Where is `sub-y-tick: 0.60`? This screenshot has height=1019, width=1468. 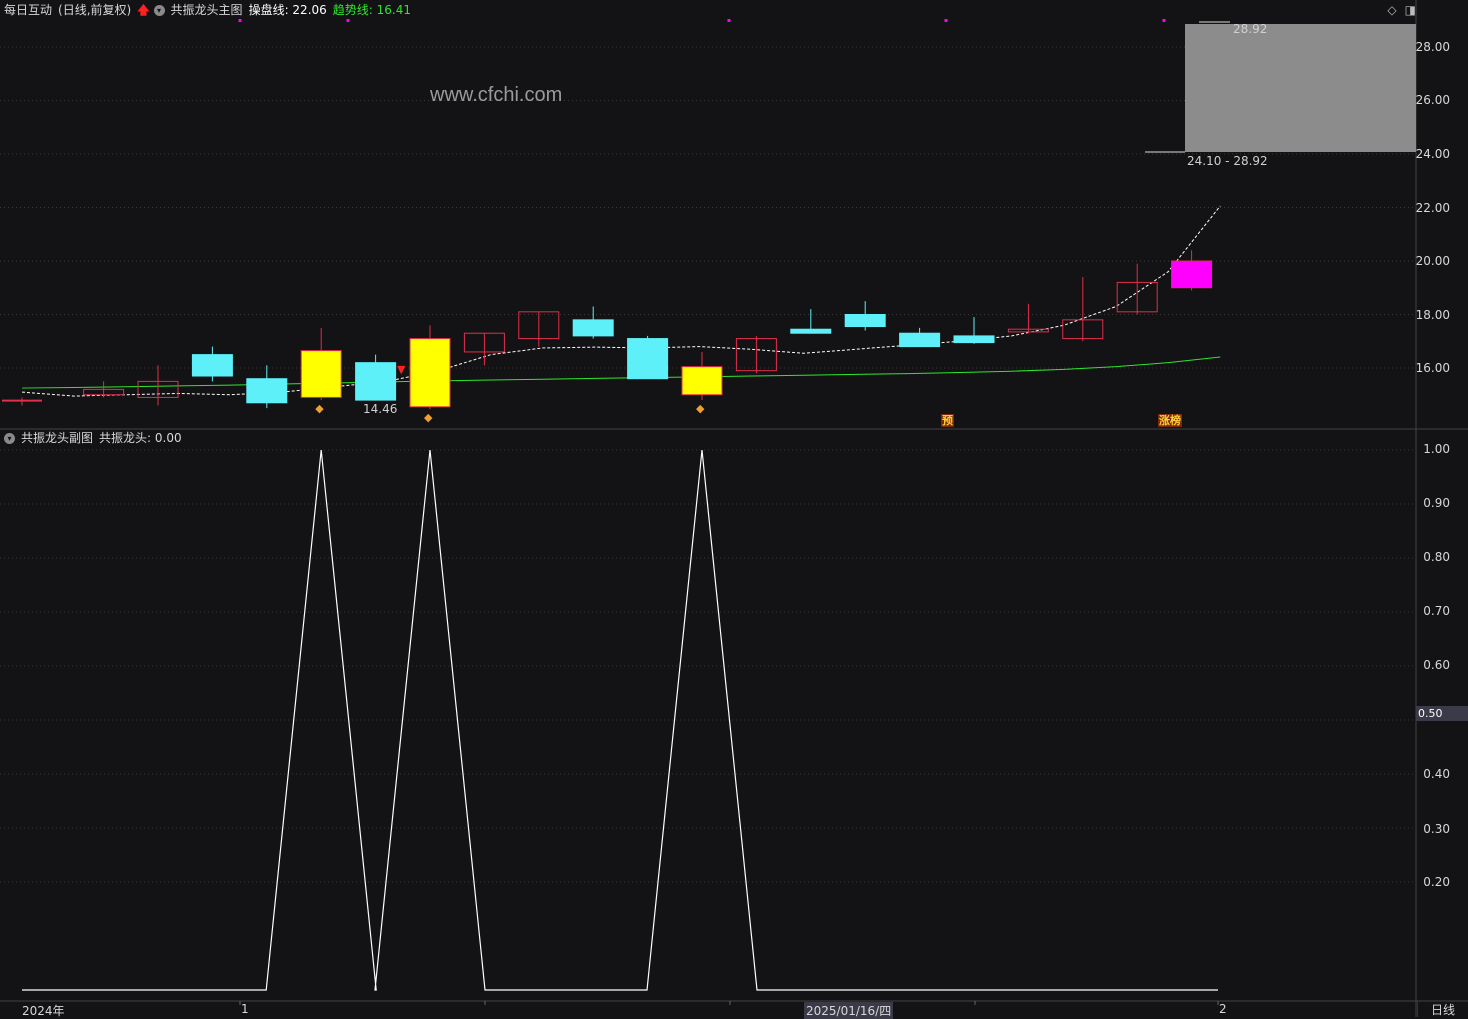 sub-y-tick: 0.60 is located at coordinates (1436, 665).